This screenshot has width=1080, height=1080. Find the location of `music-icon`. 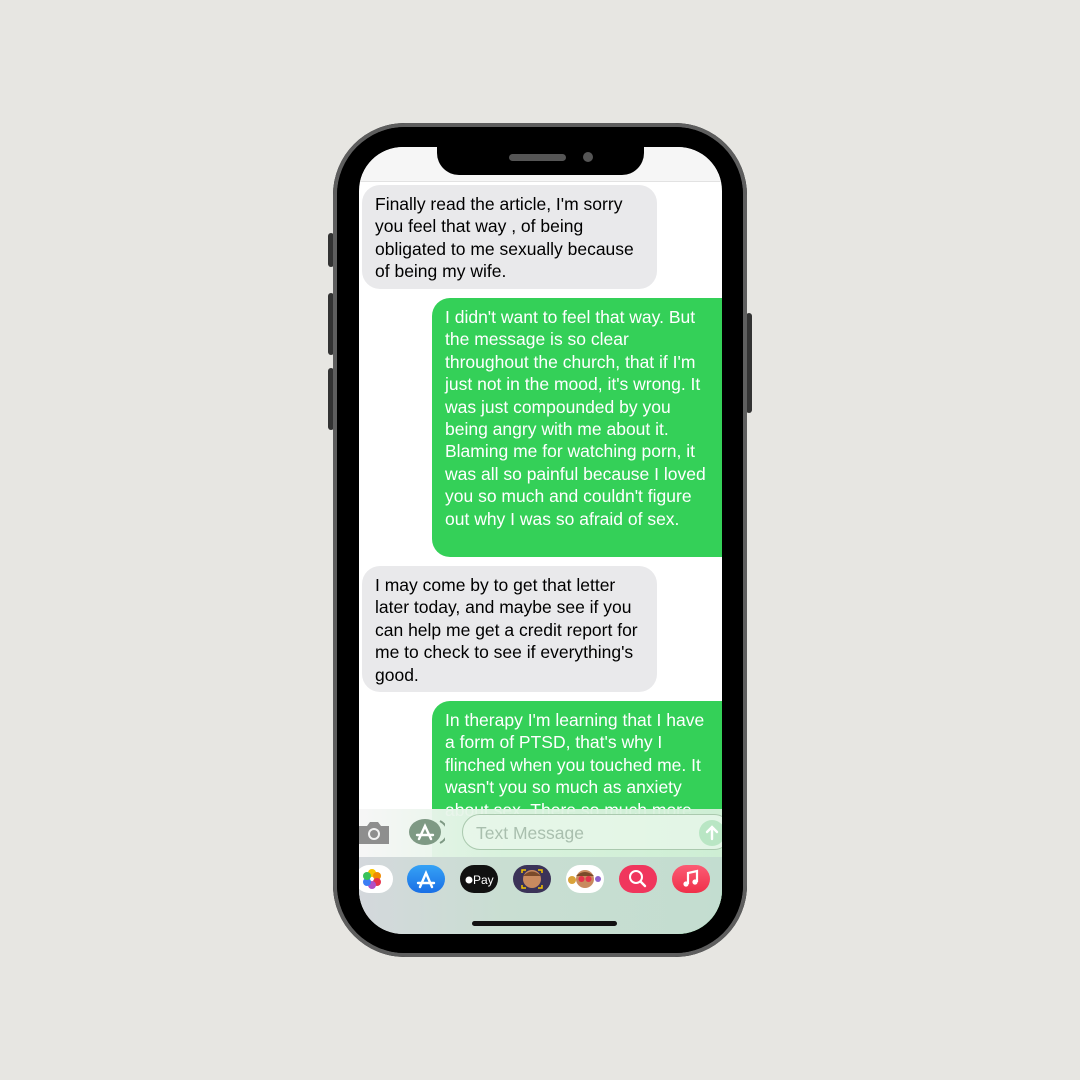

music-icon is located at coordinates (691, 878).